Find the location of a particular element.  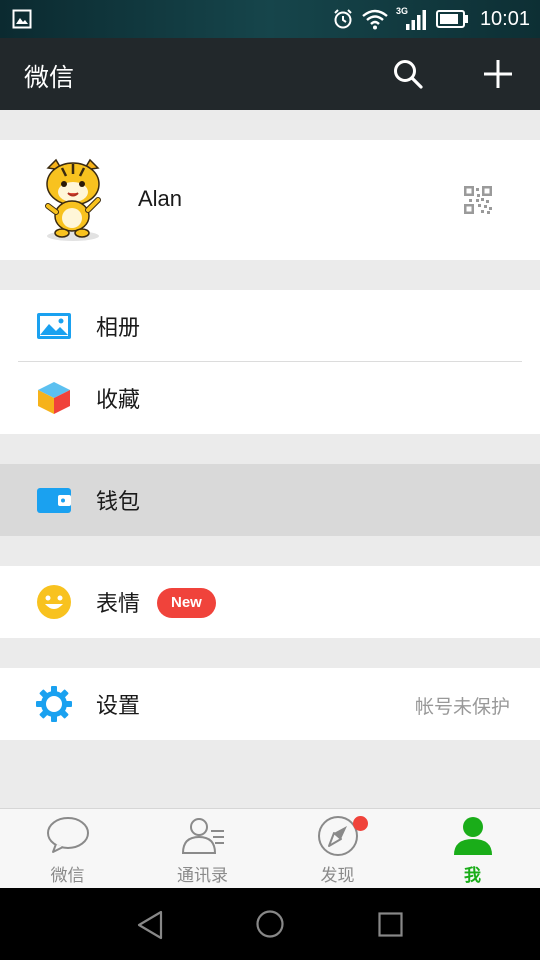

search-icon is located at coordinates (408, 74).